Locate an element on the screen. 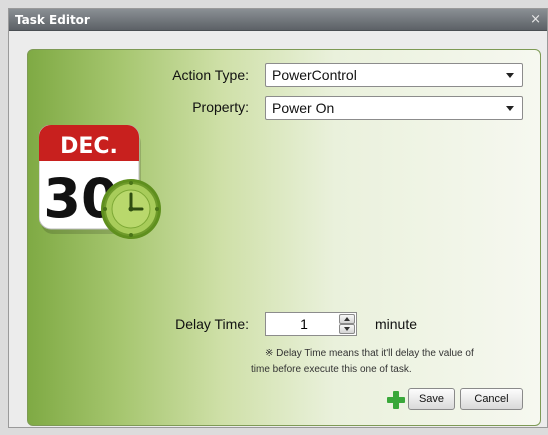 The width and height of the screenshot is (548, 435). calendar-month: DEC. is located at coordinates (89, 146).